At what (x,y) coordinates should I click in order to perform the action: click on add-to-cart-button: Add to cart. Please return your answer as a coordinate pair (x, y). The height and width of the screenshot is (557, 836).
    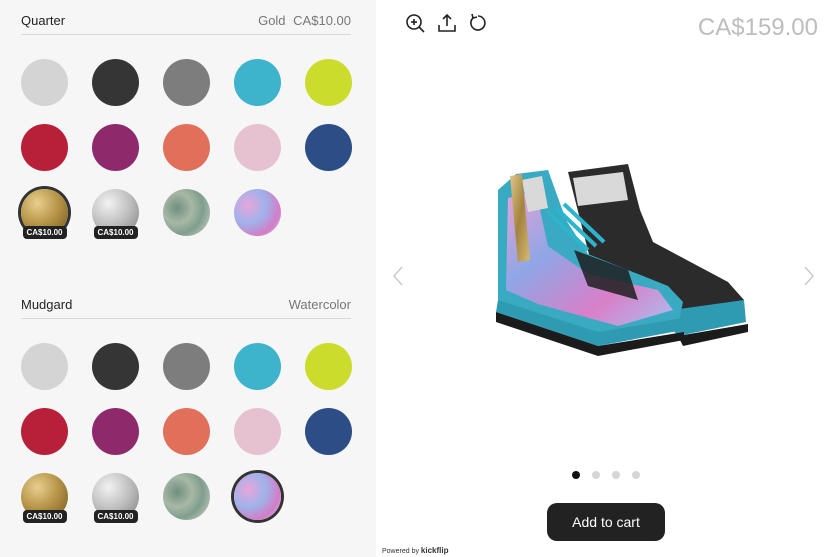
    Looking at the image, I should click on (606, 522).